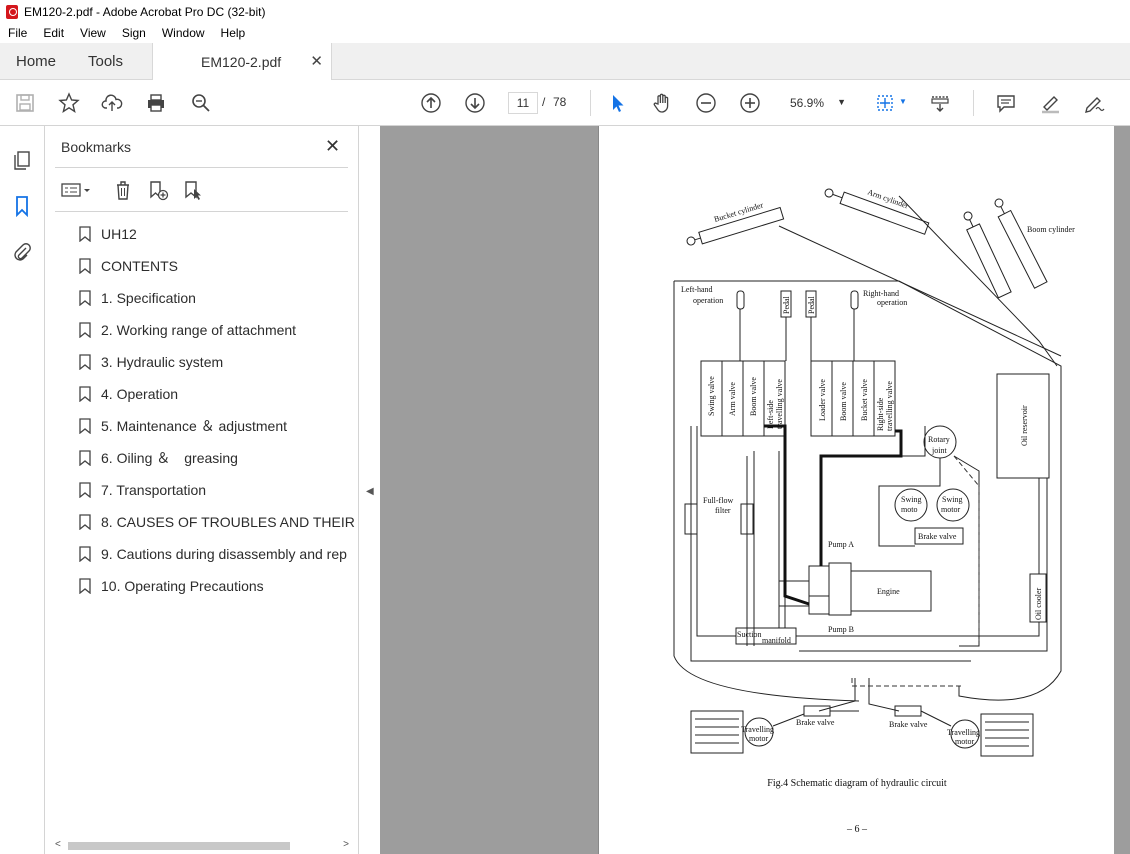  What do you see at coordinates (706, 103) in the screenshot?
I see `zoom-out-icon` at bounding box center [706, 103].